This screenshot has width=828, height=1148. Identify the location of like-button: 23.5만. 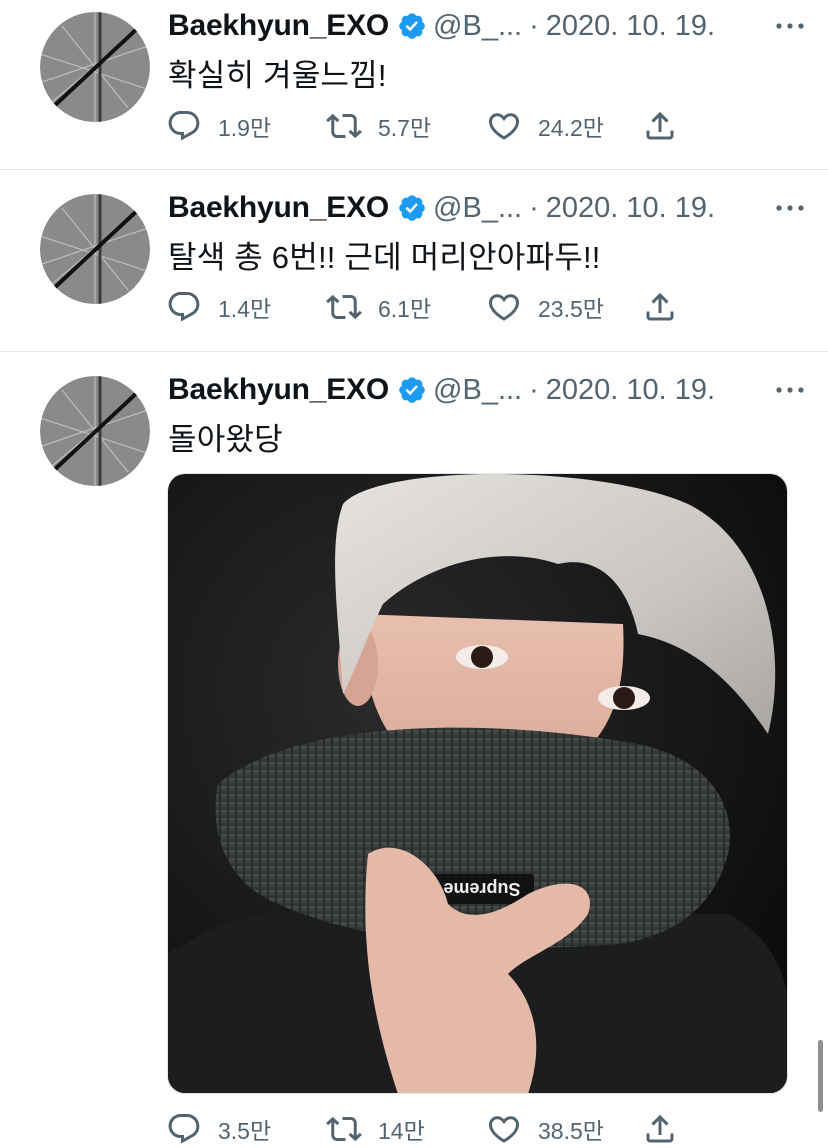
(545, 307).